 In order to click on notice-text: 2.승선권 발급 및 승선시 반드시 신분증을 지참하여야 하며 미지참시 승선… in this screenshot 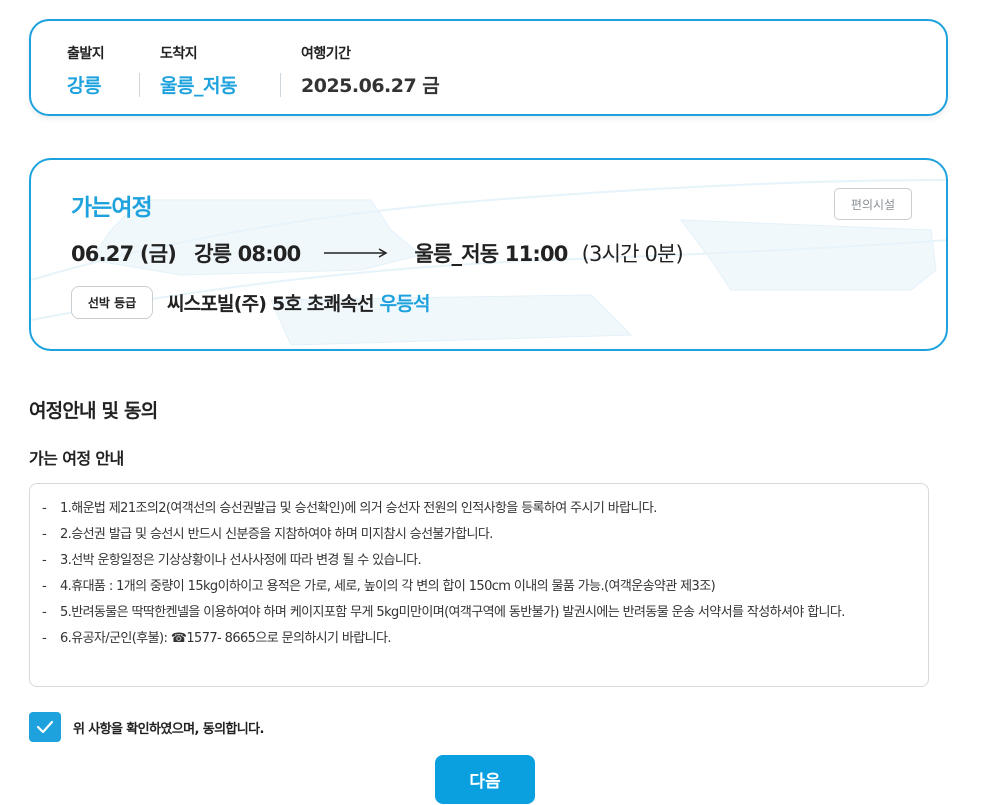, I will do `click(276, 534)`.